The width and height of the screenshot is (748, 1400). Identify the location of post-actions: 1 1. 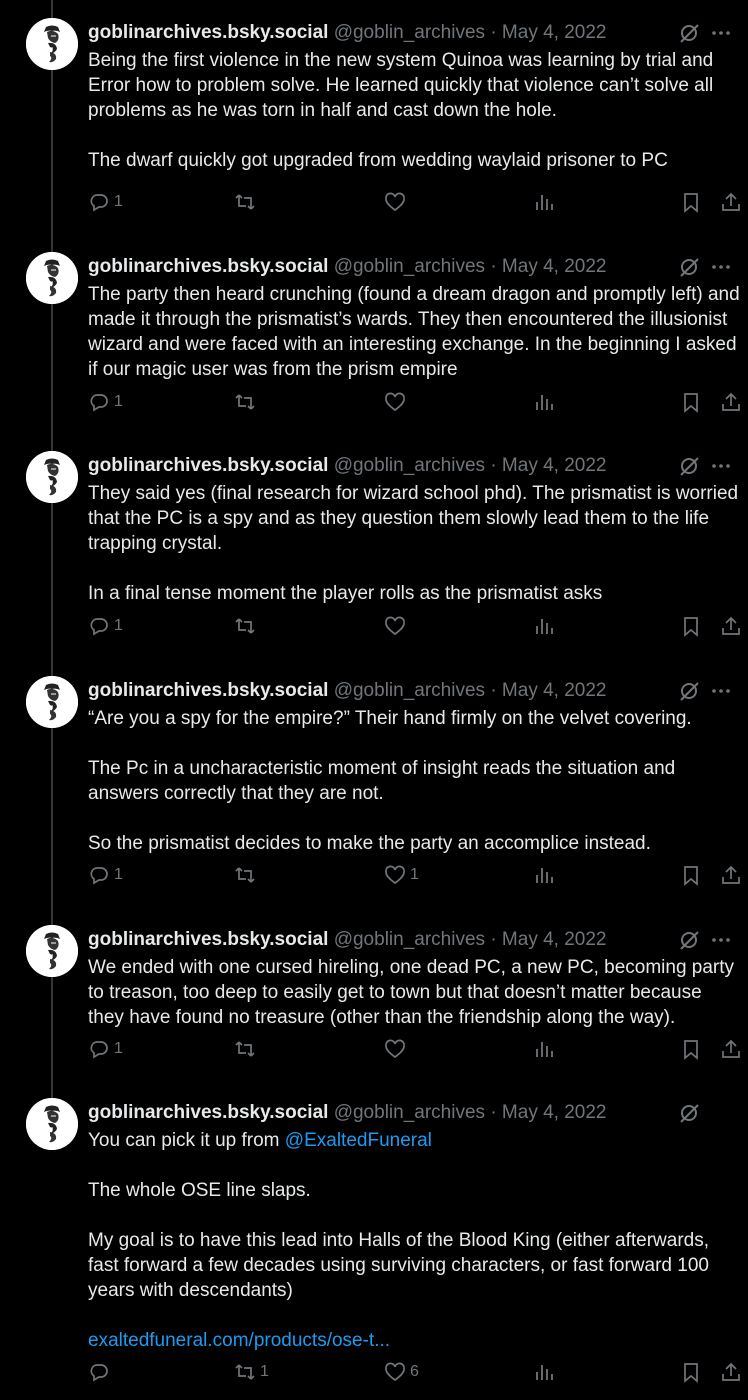
(418, 875).